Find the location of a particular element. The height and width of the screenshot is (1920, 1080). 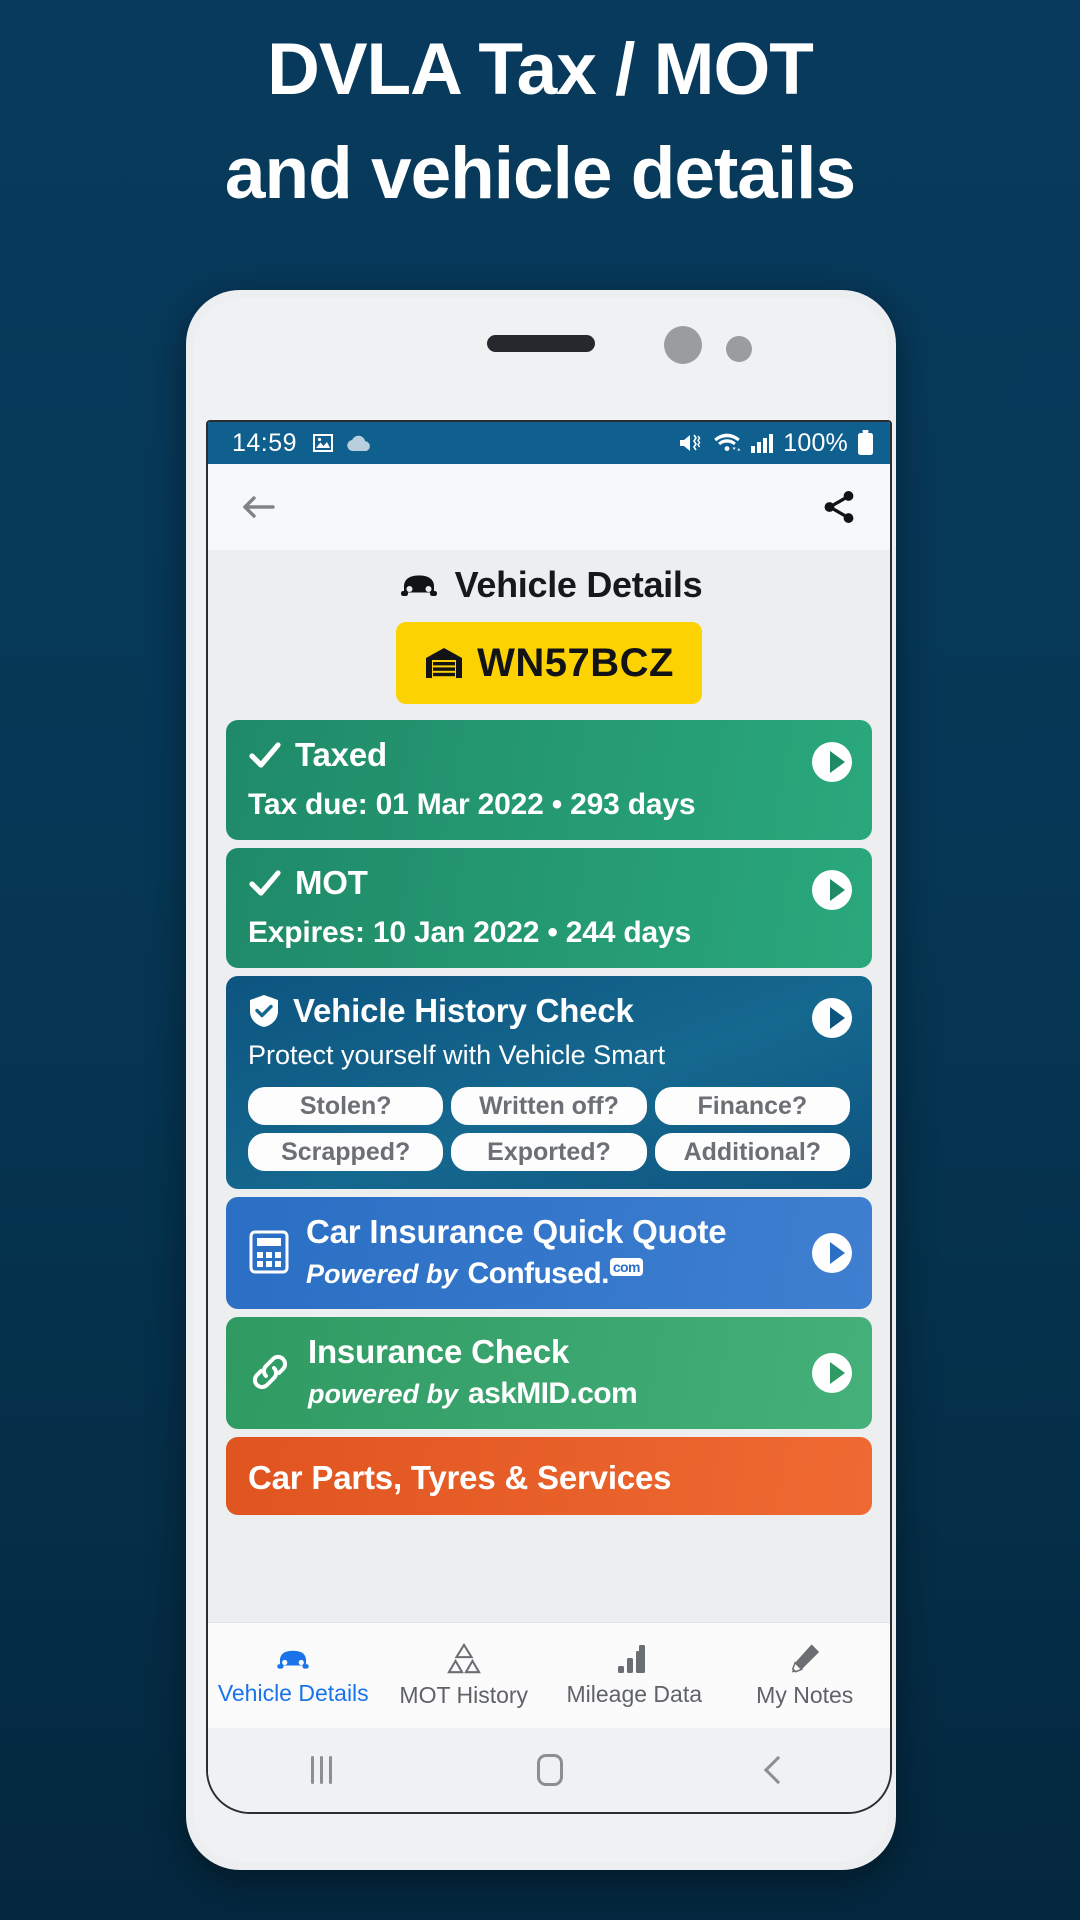

card-mot-arrow-button is located at coordinates (832, 890).